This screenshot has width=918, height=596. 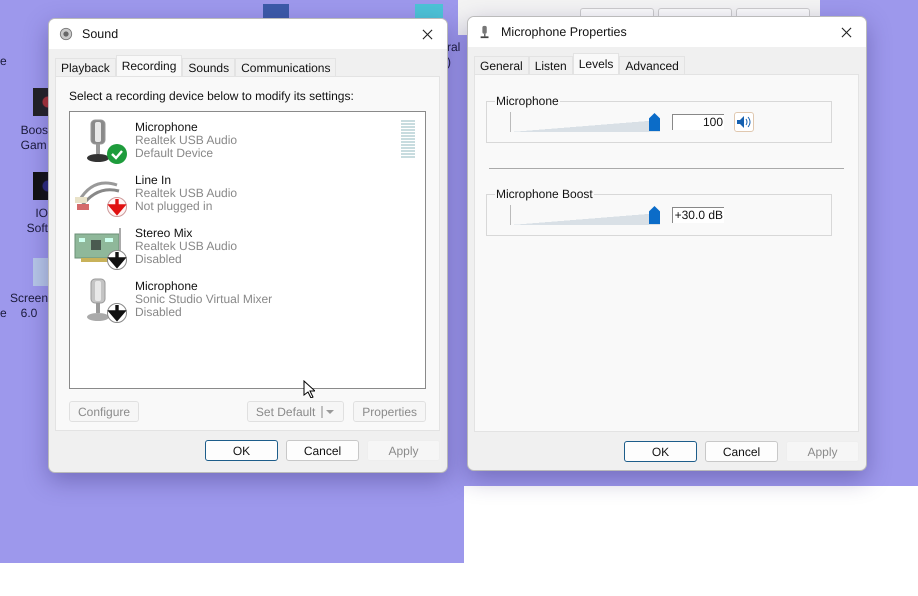 What do you see at coordinates (149, 65) in the screenshot?
I see `tab: Recording` at bounding box center [149, 65].